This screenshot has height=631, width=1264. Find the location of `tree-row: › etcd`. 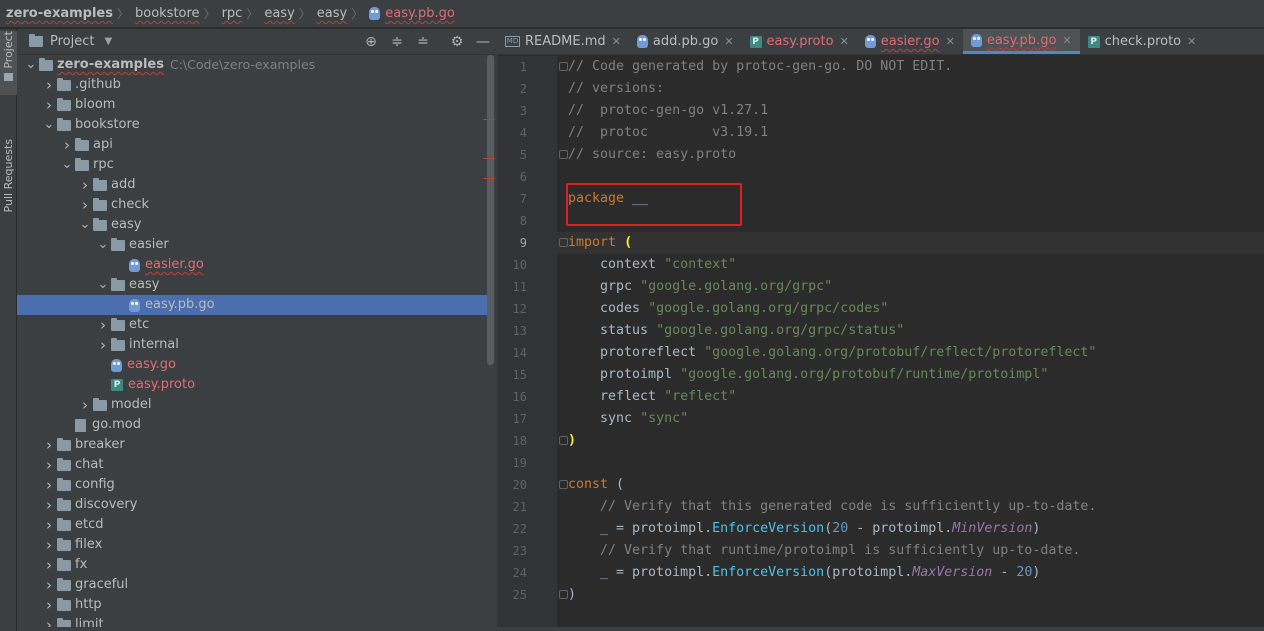

tree-row: › etcd is located at coordinates (252, 525).